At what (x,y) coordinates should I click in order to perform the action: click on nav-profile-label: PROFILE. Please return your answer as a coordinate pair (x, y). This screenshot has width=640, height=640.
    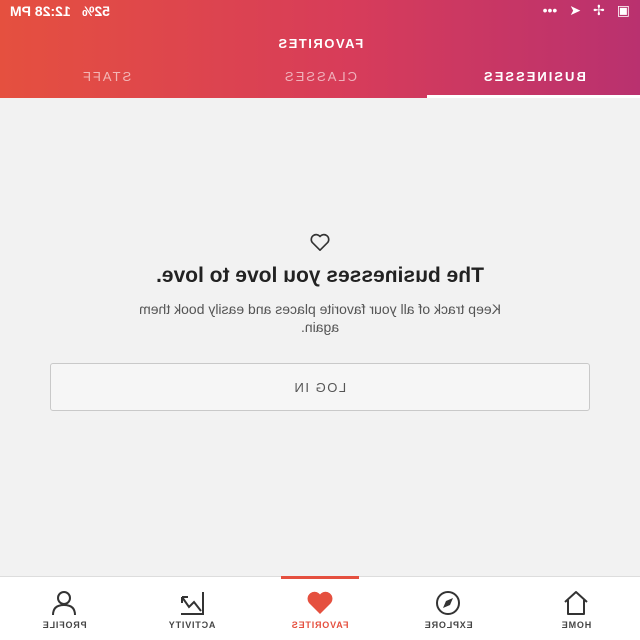
    Looking at the image, I should click on (64, 625).